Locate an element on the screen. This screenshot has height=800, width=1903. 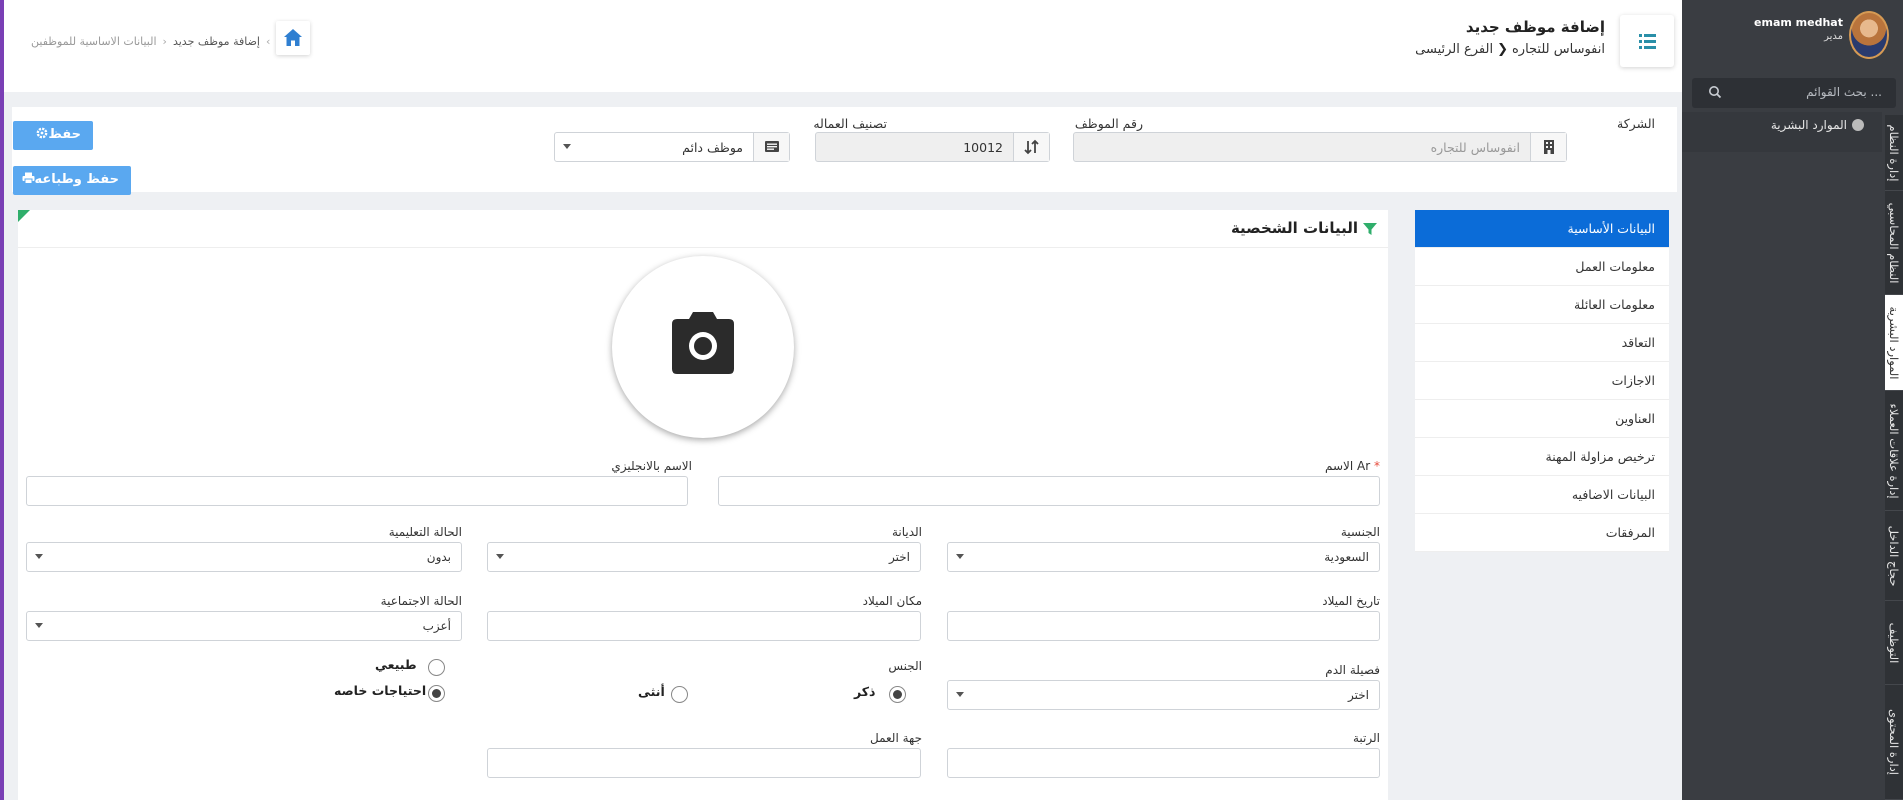
company-name: انفوساس للتجاره is located at coordinates (1558, 49).